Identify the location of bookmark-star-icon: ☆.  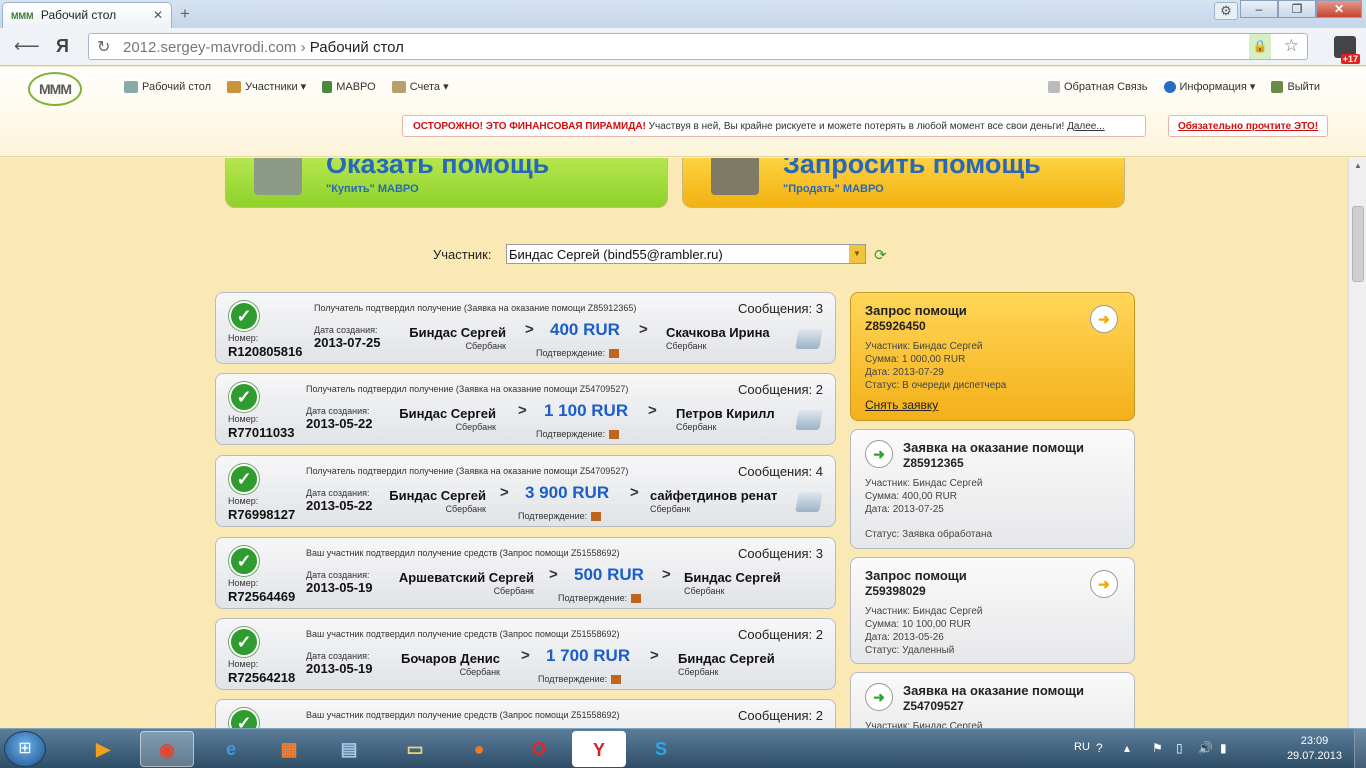
(1291, 46).